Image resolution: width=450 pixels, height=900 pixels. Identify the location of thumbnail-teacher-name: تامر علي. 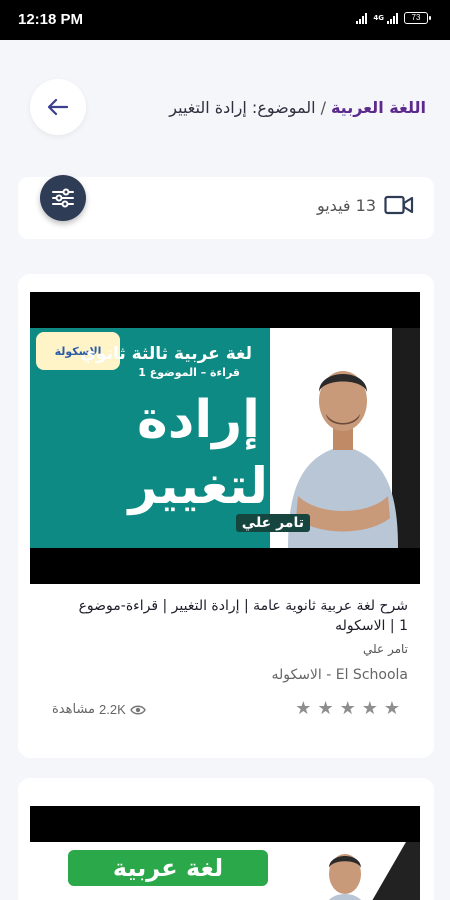
(272, 523).